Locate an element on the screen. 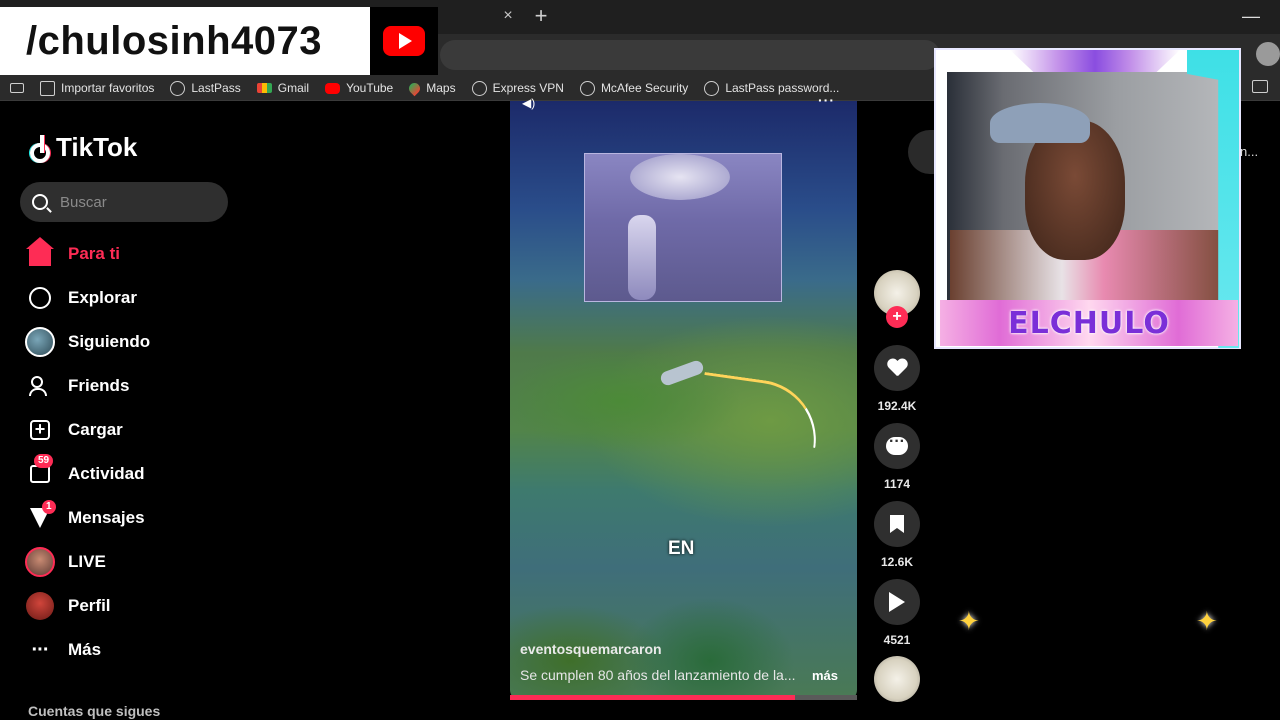  nav-actividad: 59 Actividad is located at coordinates (124, 473).